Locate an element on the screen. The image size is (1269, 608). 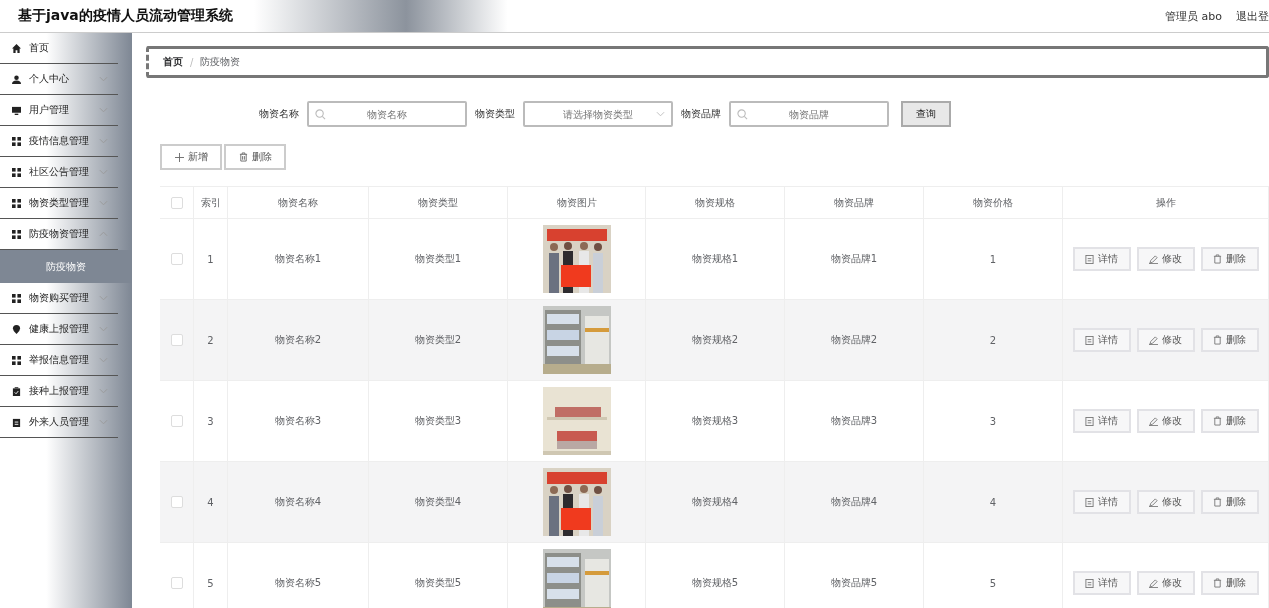
menu-label: 外来人员管理 is located at coordinates (59, 422).